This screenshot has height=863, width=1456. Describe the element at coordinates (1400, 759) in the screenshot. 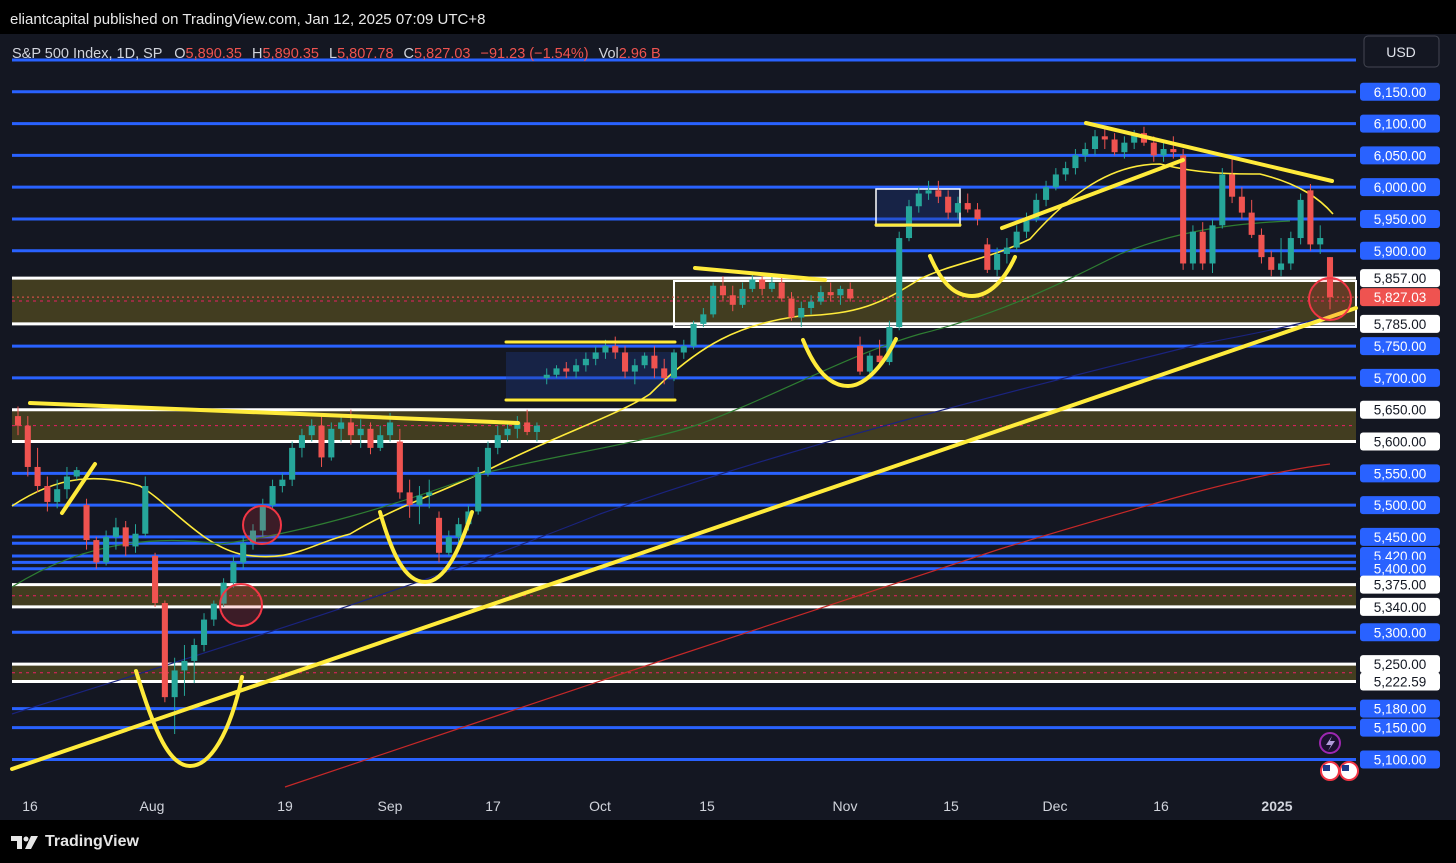

I see `price-label-25: 5,100.00` at that location.